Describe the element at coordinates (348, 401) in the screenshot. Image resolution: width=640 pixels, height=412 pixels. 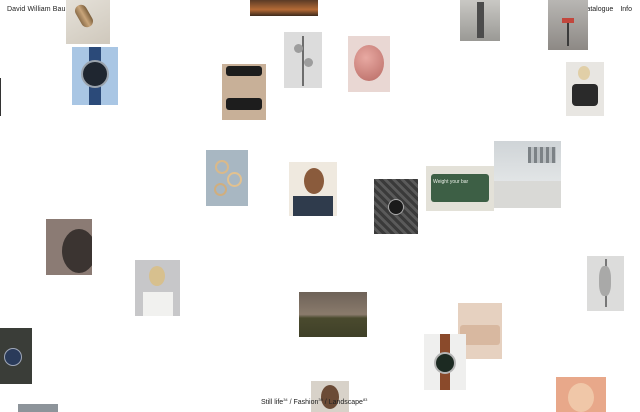
I see `filter-landscape: Landscape83` at that location.